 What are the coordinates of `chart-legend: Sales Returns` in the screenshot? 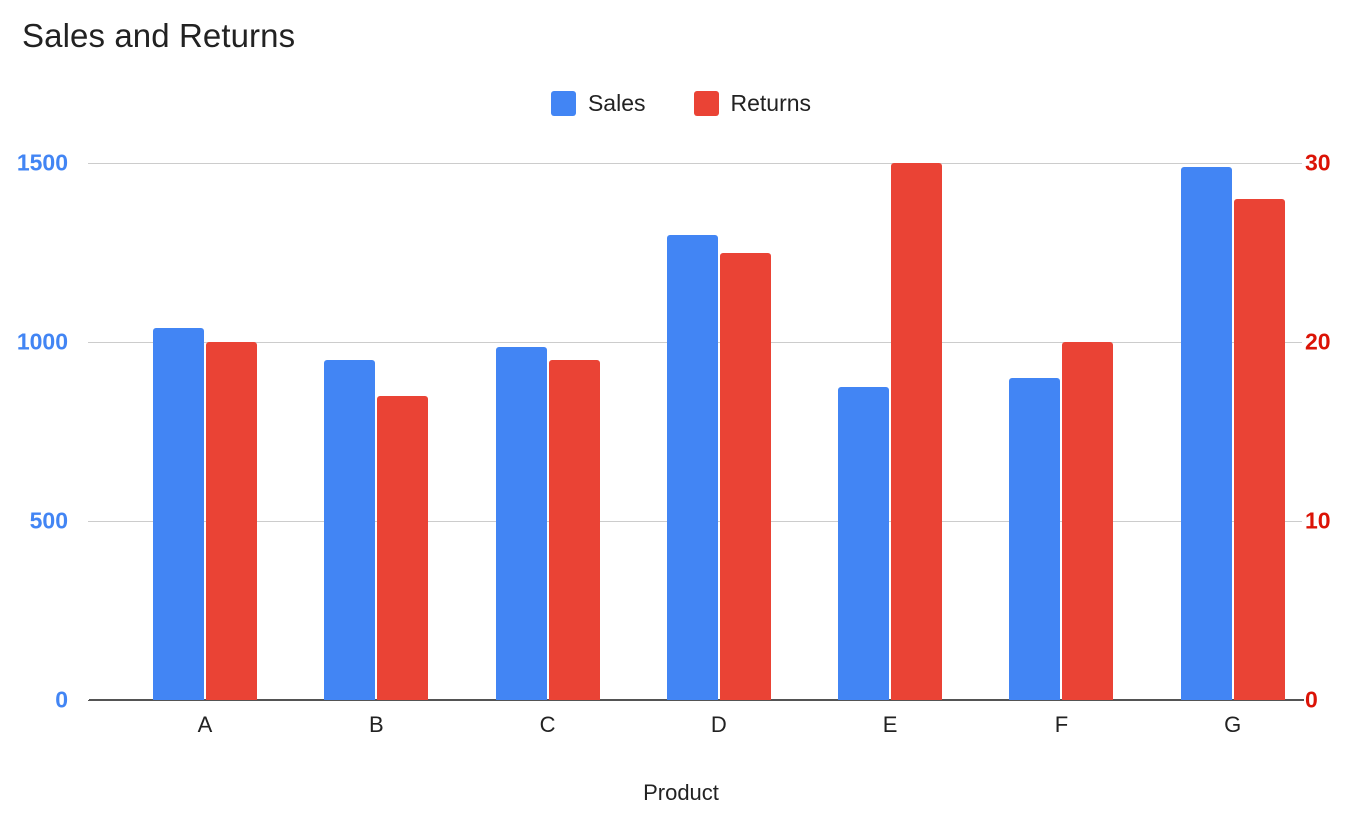 It's located at (681, 103).